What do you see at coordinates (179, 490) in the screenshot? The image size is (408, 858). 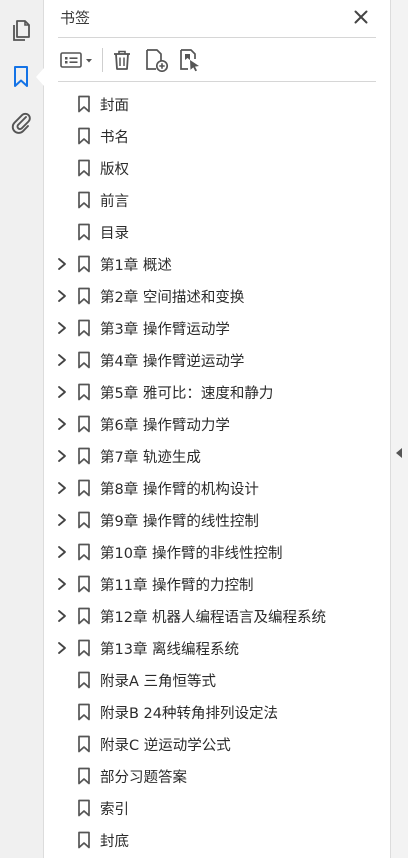 I see `bookmark-label: 第8章 操作臂的机构设计` at bounding box center [179, 490].